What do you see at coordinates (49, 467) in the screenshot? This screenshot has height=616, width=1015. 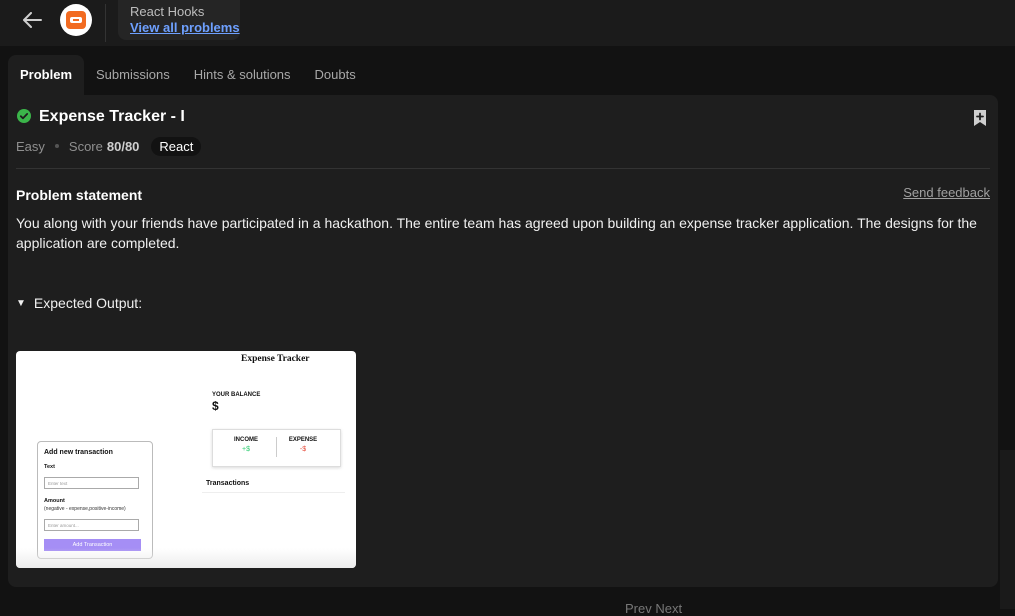 I see `preview-text-label: Text` at bounding box center [49, 467].